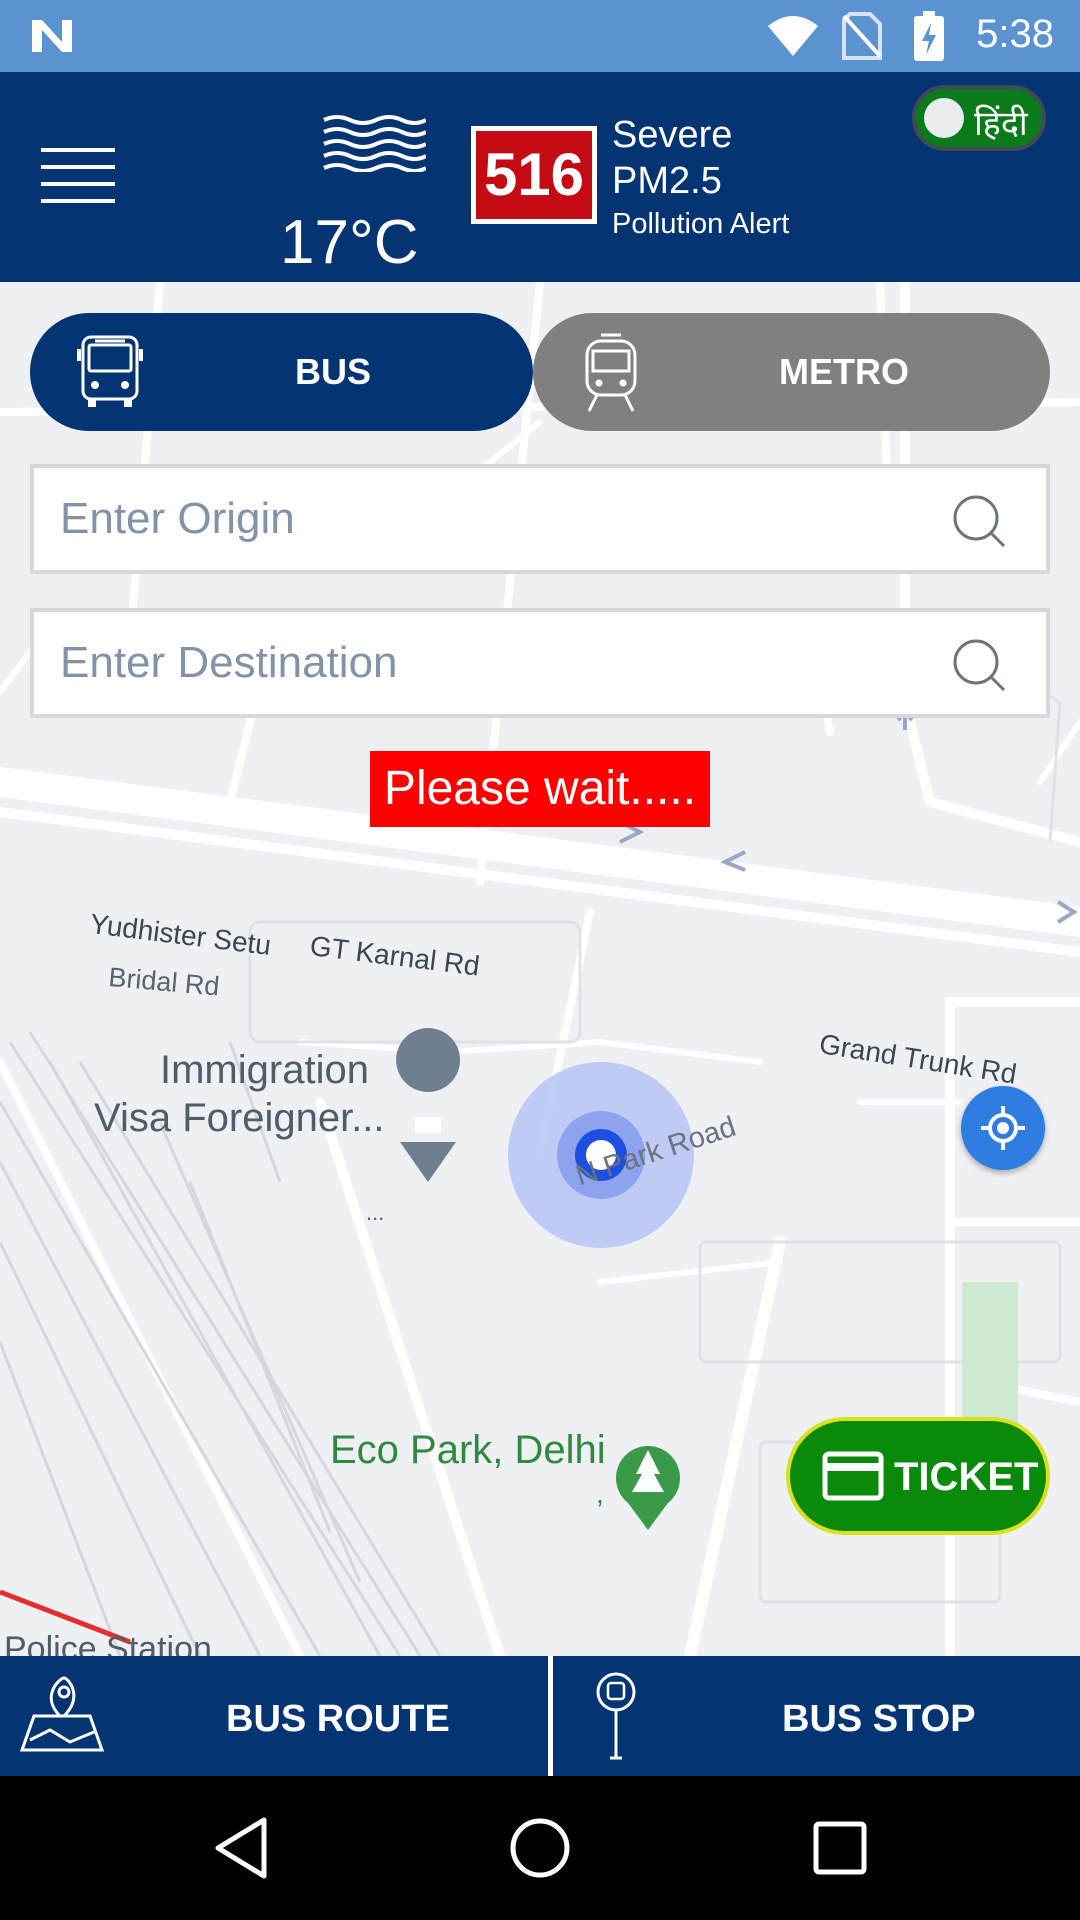 This screenshot has width=1080, height=1920. I want to click on bus-stop-icon, so click(616, 1716).